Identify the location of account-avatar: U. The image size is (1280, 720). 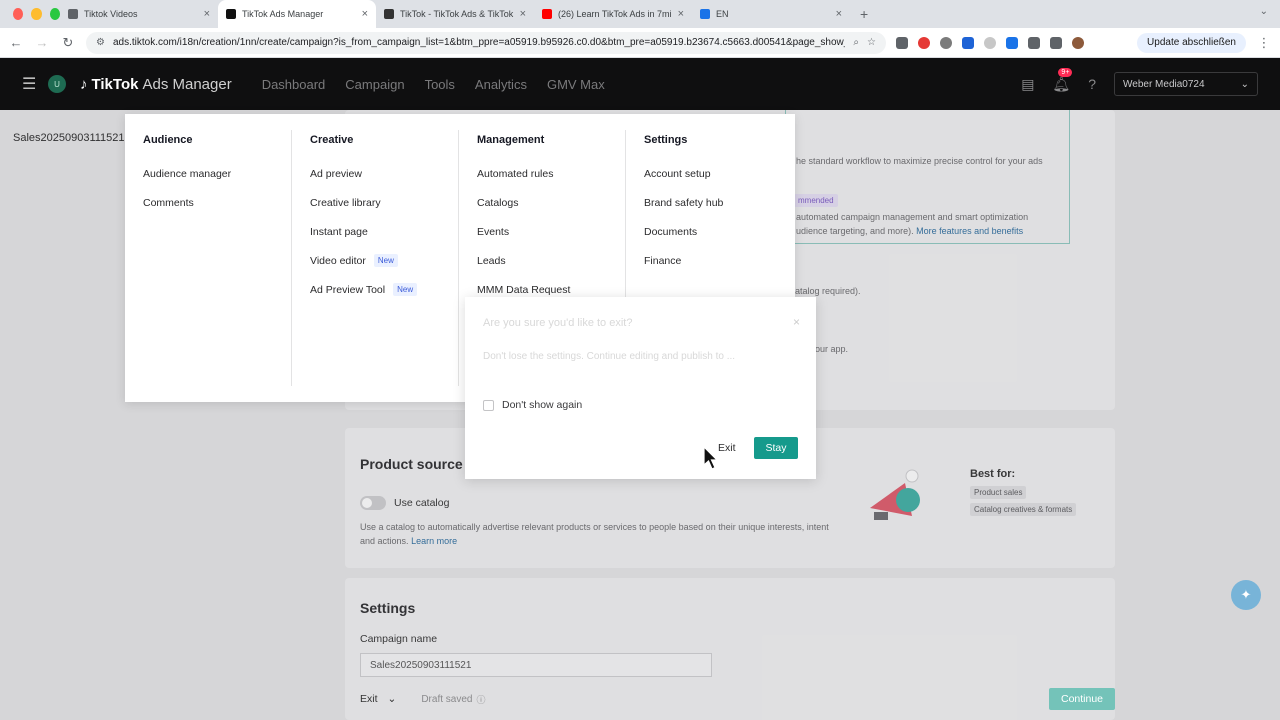
(57, 84).